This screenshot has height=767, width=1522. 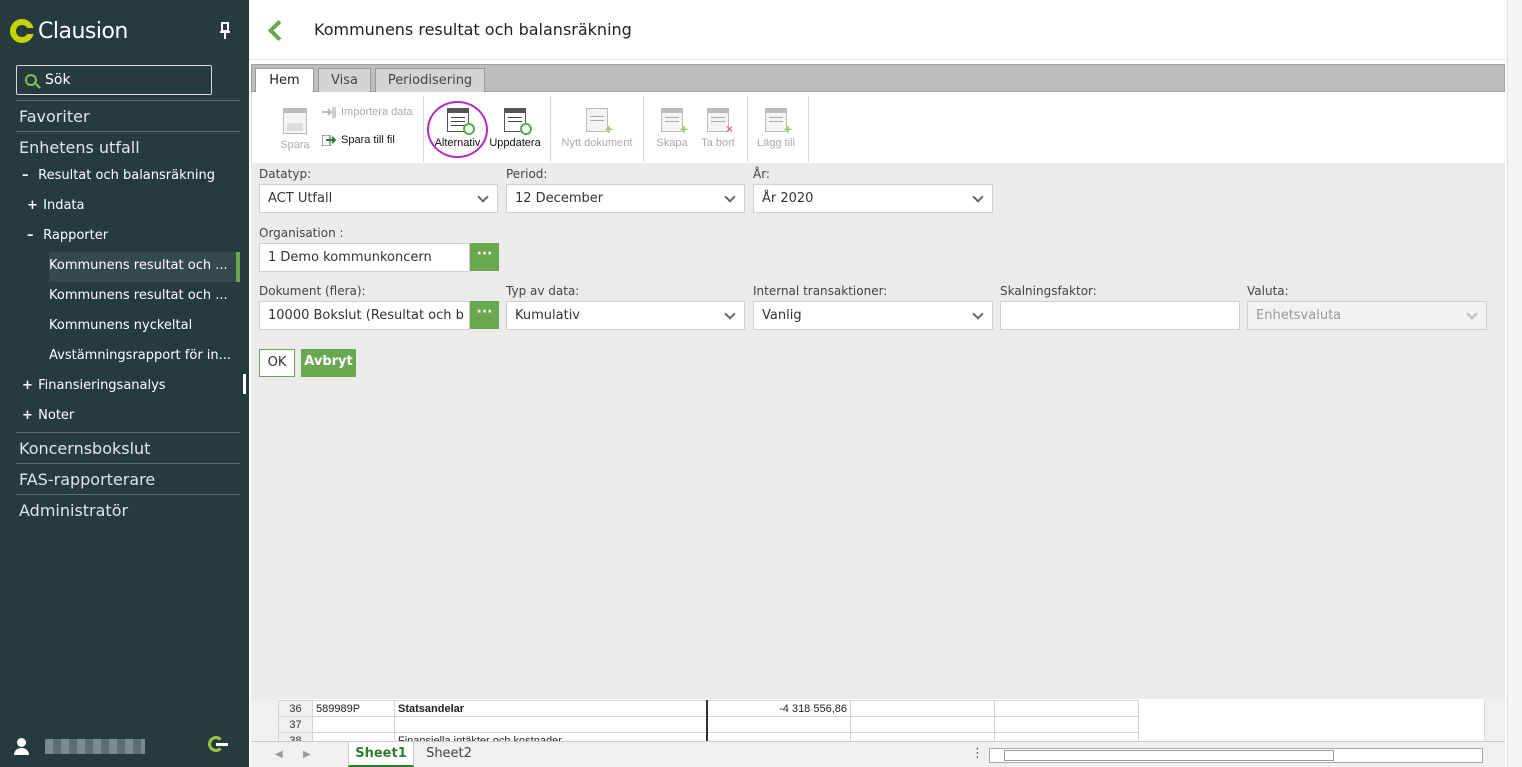 What do you see at coordinates (364, 257) in the screenshot?
I see `organisation-field: 1 Demo kommunkoncern` at bounding box center [364, 257].